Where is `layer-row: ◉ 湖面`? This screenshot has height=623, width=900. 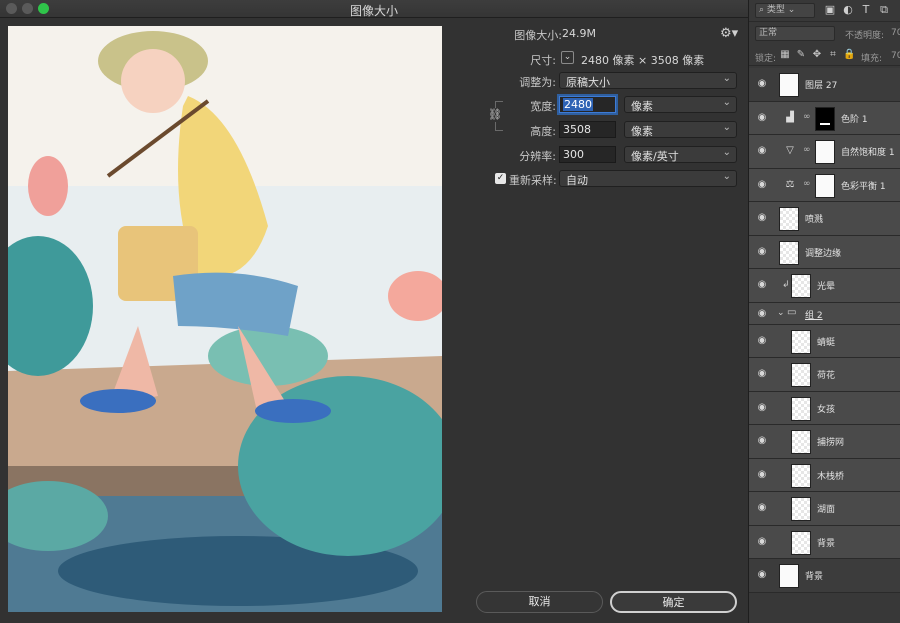
layer-row: ◉ 湖面 is located at coordinates (824, 509).